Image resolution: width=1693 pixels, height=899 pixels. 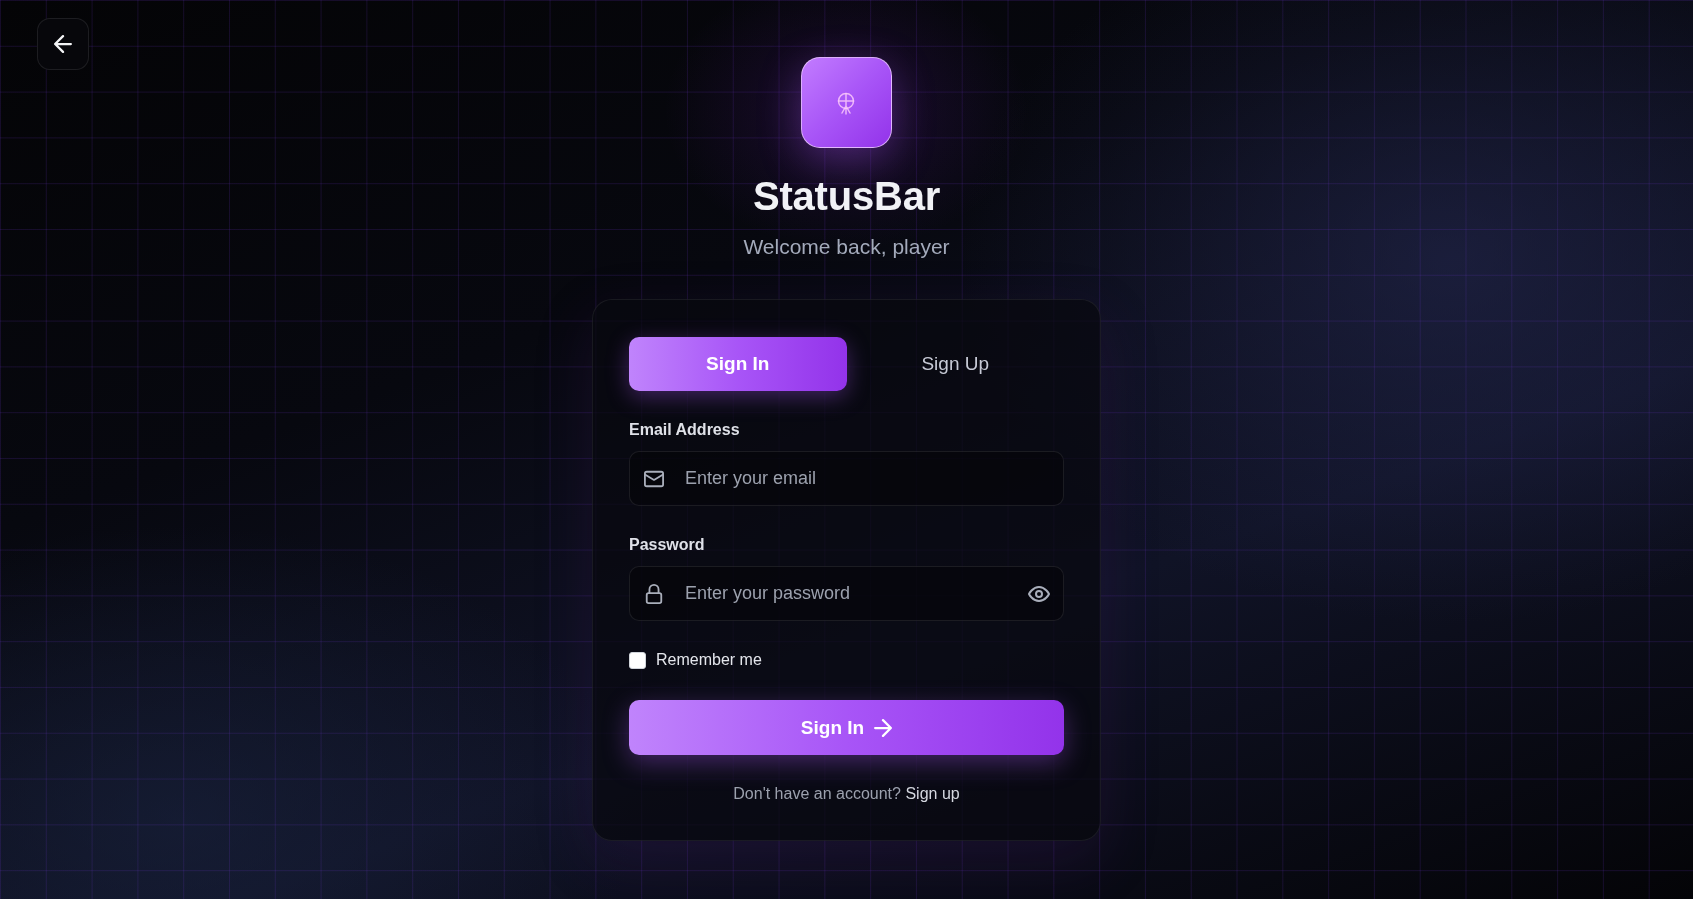 I want to click on field-label: Password, so click(x=667, y=545).